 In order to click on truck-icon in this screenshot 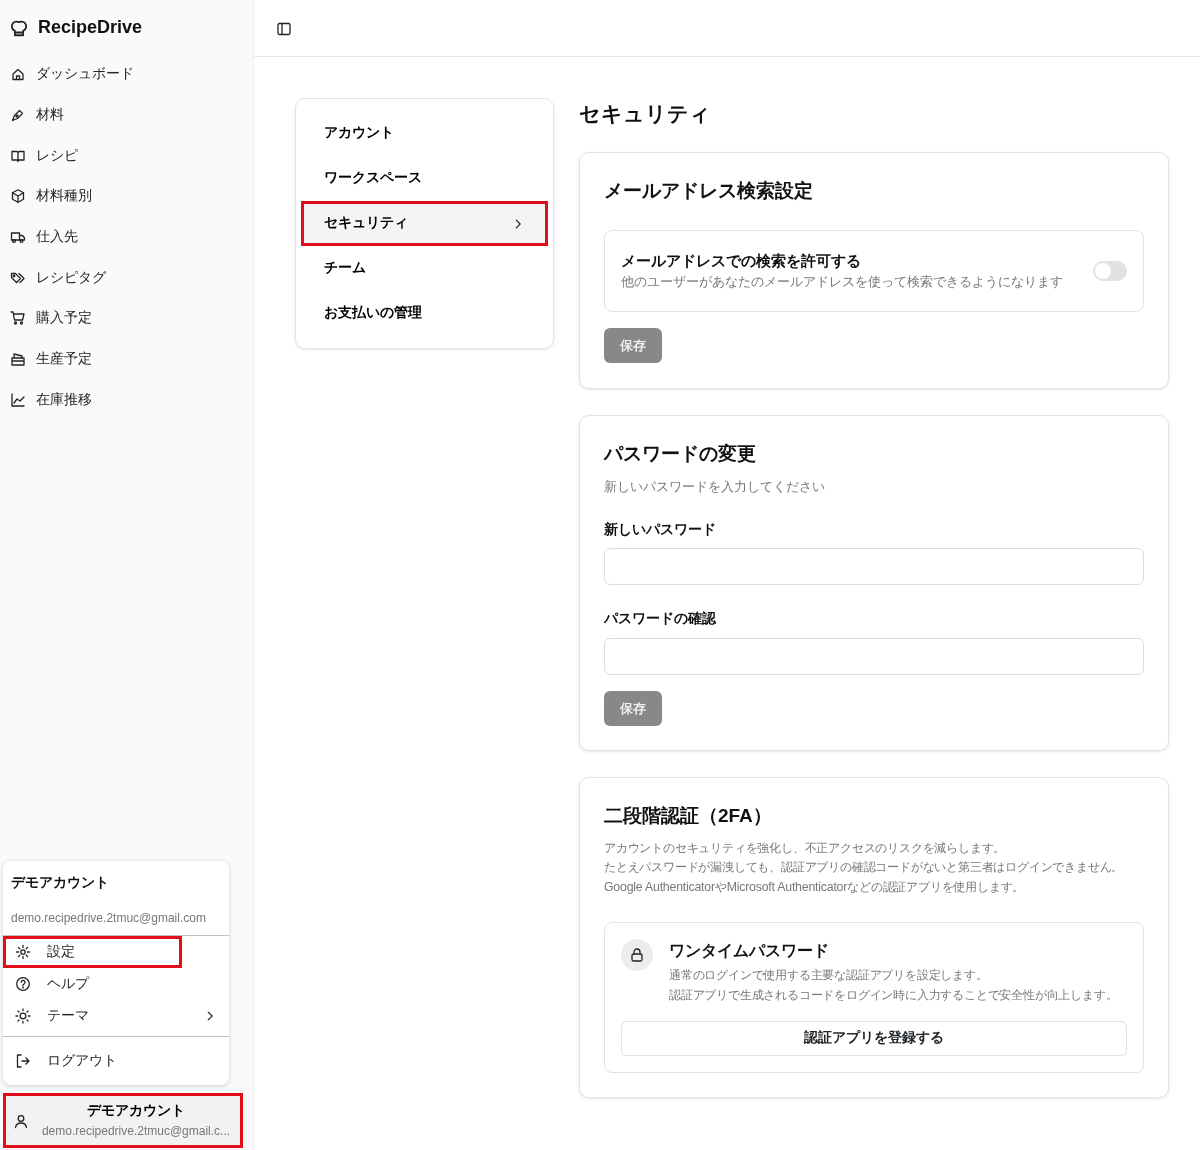, I will do `click(18, 237)`.